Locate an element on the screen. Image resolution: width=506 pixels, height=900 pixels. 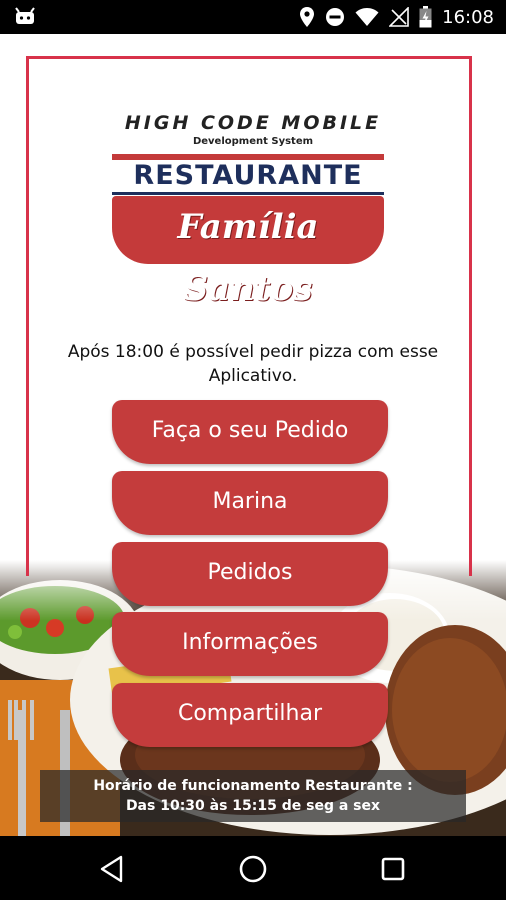
orders-button: Pedidos is located at coordinates (250, 574).